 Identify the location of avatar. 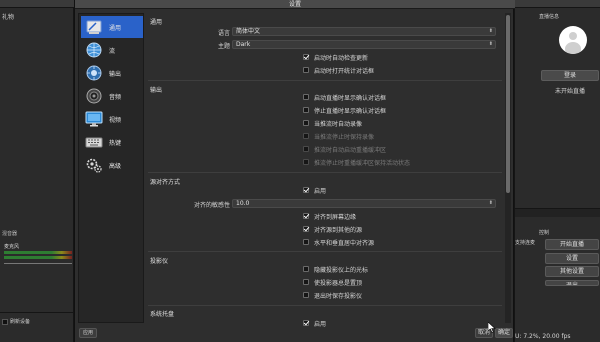
(573, 40).